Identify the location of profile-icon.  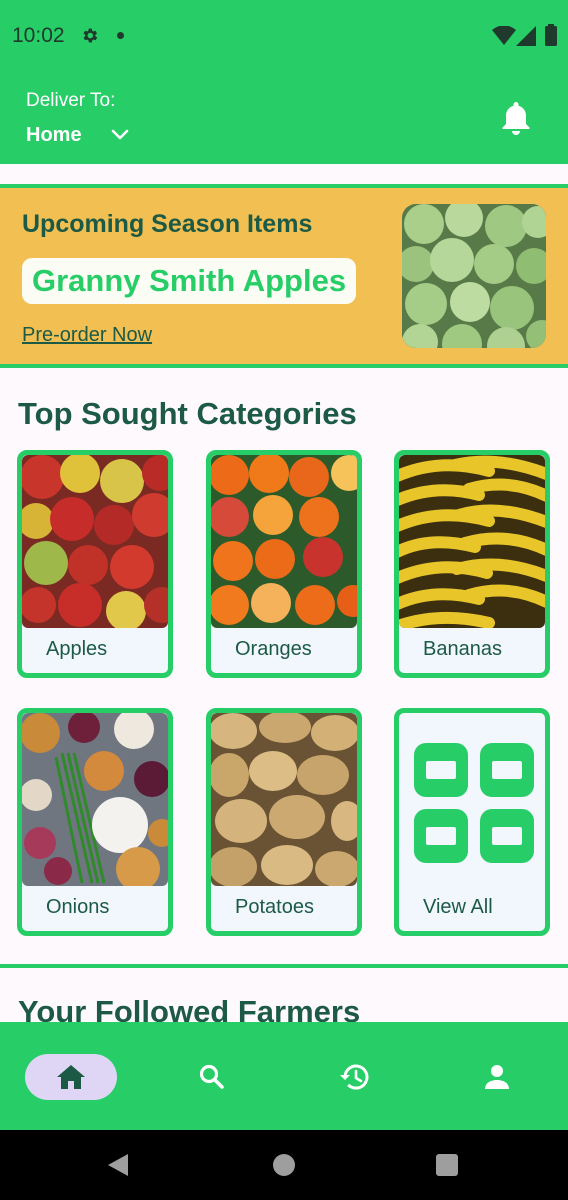
(497, 1077).